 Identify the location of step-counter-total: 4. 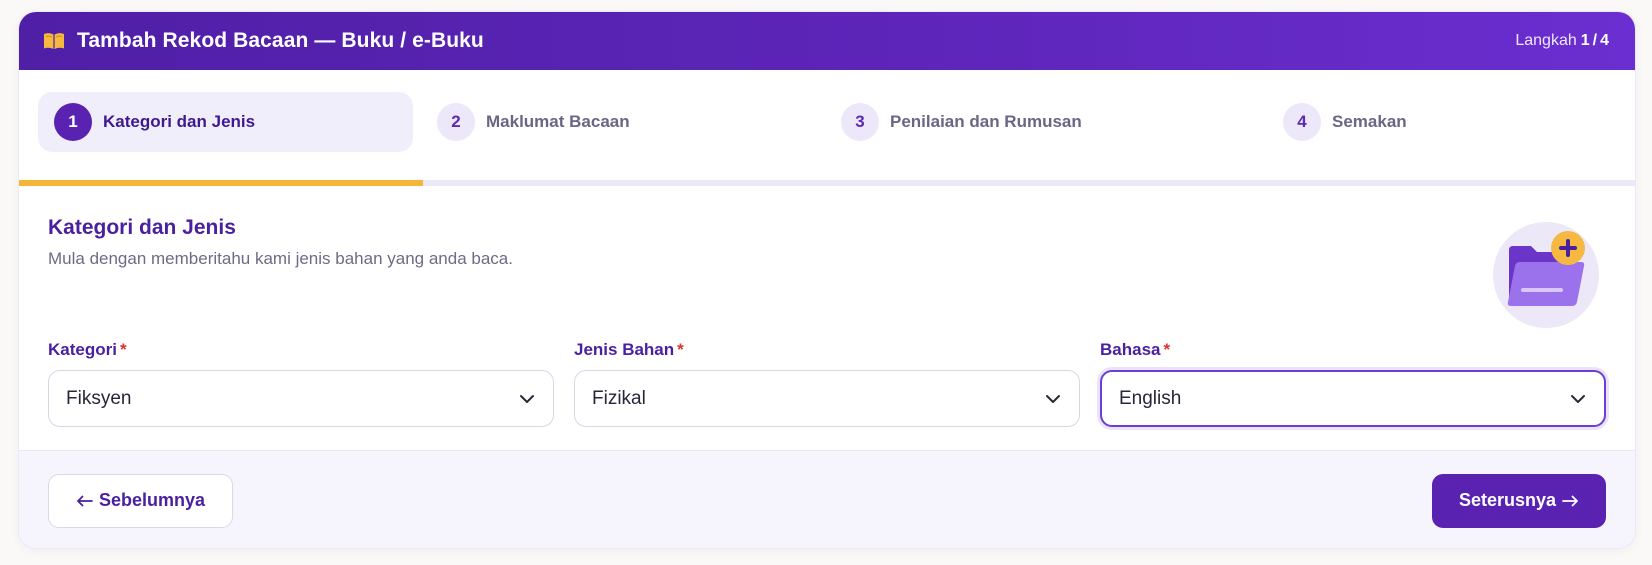
(1604, 40).